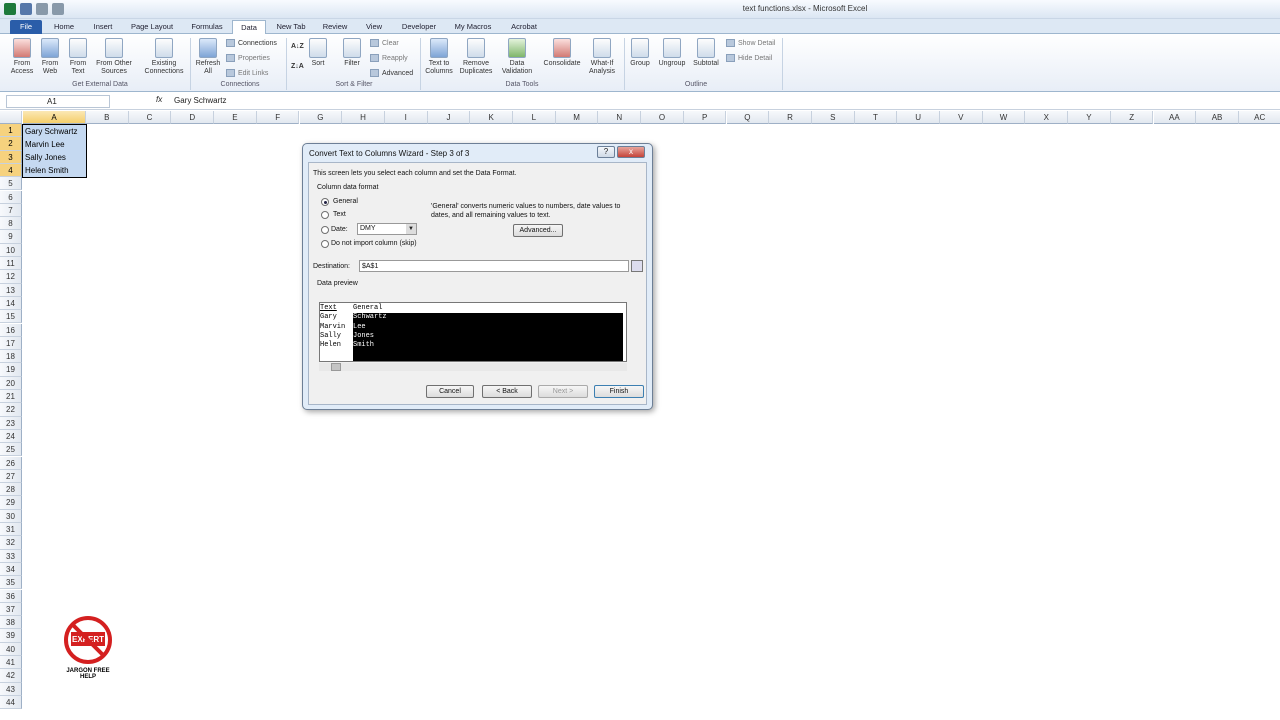 The width and height of the screenshot is (1280, 720). I want to click on column-header-e: E, so click(235, 117).